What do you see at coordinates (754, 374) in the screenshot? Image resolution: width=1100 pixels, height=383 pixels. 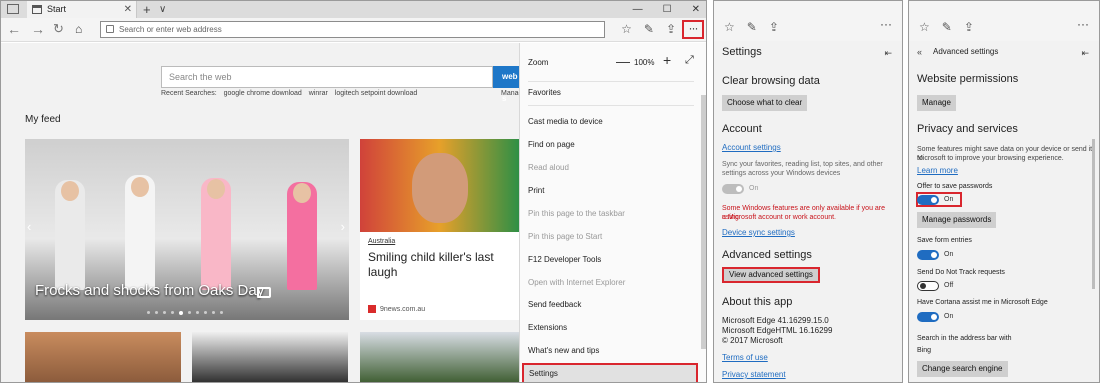 I see `privacy-statement-link: Privacy statement` at bounding box center [754, 374].